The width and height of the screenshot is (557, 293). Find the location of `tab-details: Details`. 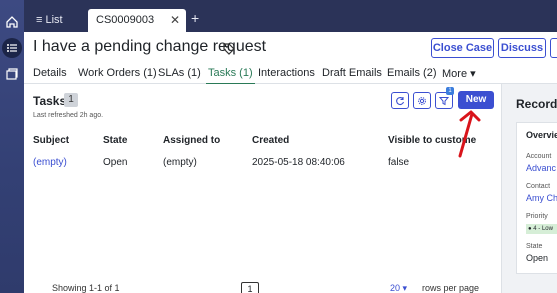

tab-details: Details is located at coordinates (50, 73).